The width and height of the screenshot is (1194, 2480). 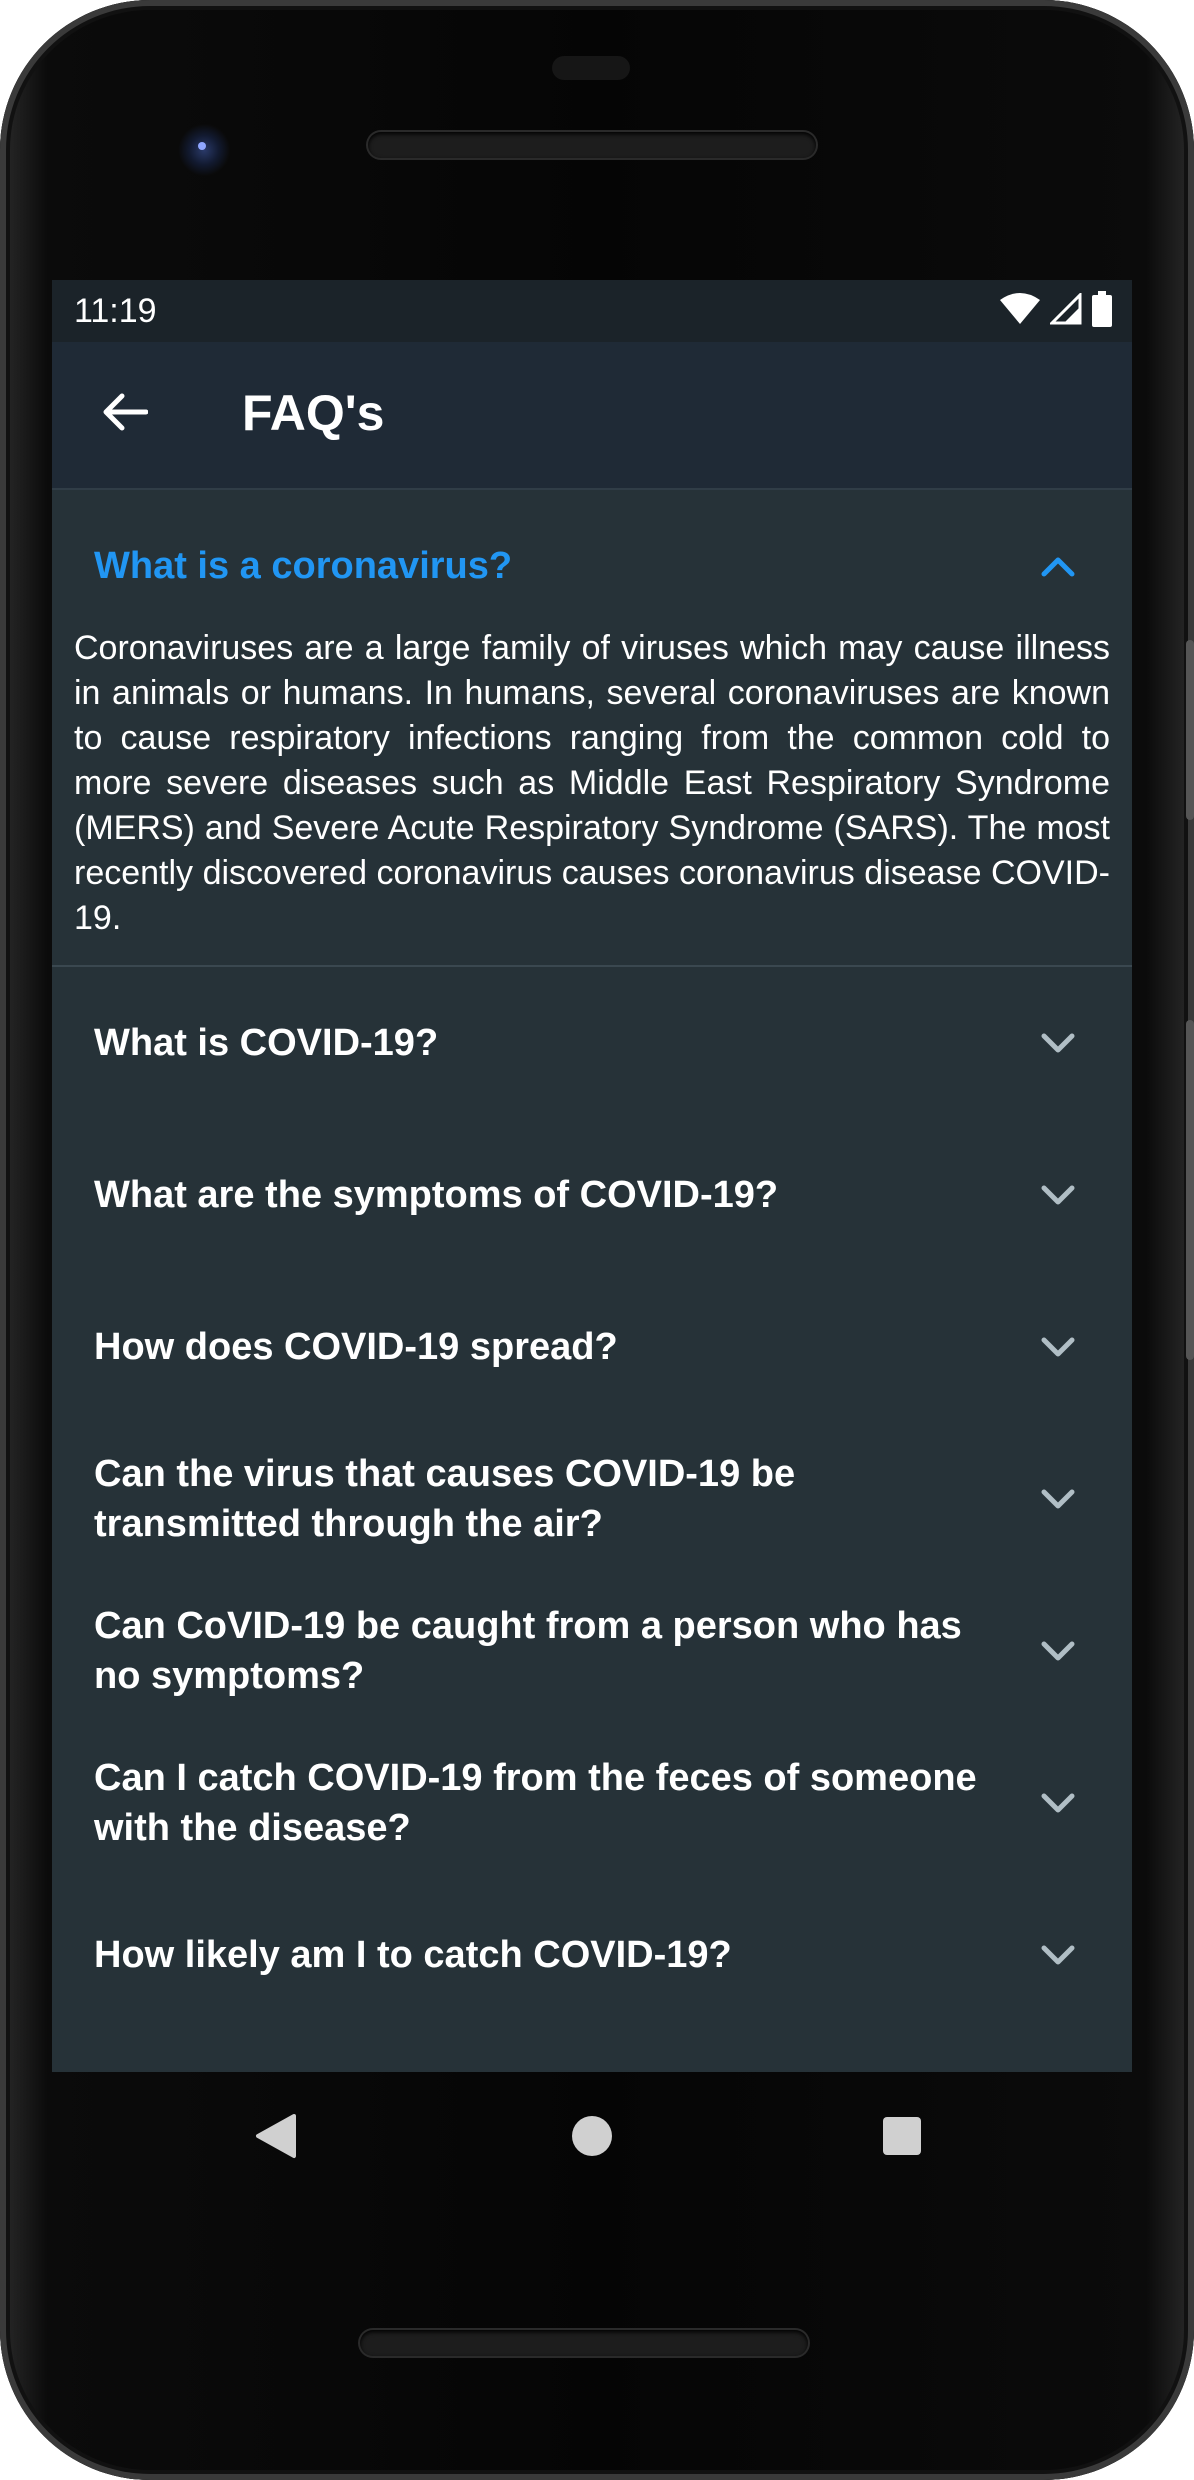 I want to click on faq-question: What is a coronavirus?, so click(x=303, y=566).